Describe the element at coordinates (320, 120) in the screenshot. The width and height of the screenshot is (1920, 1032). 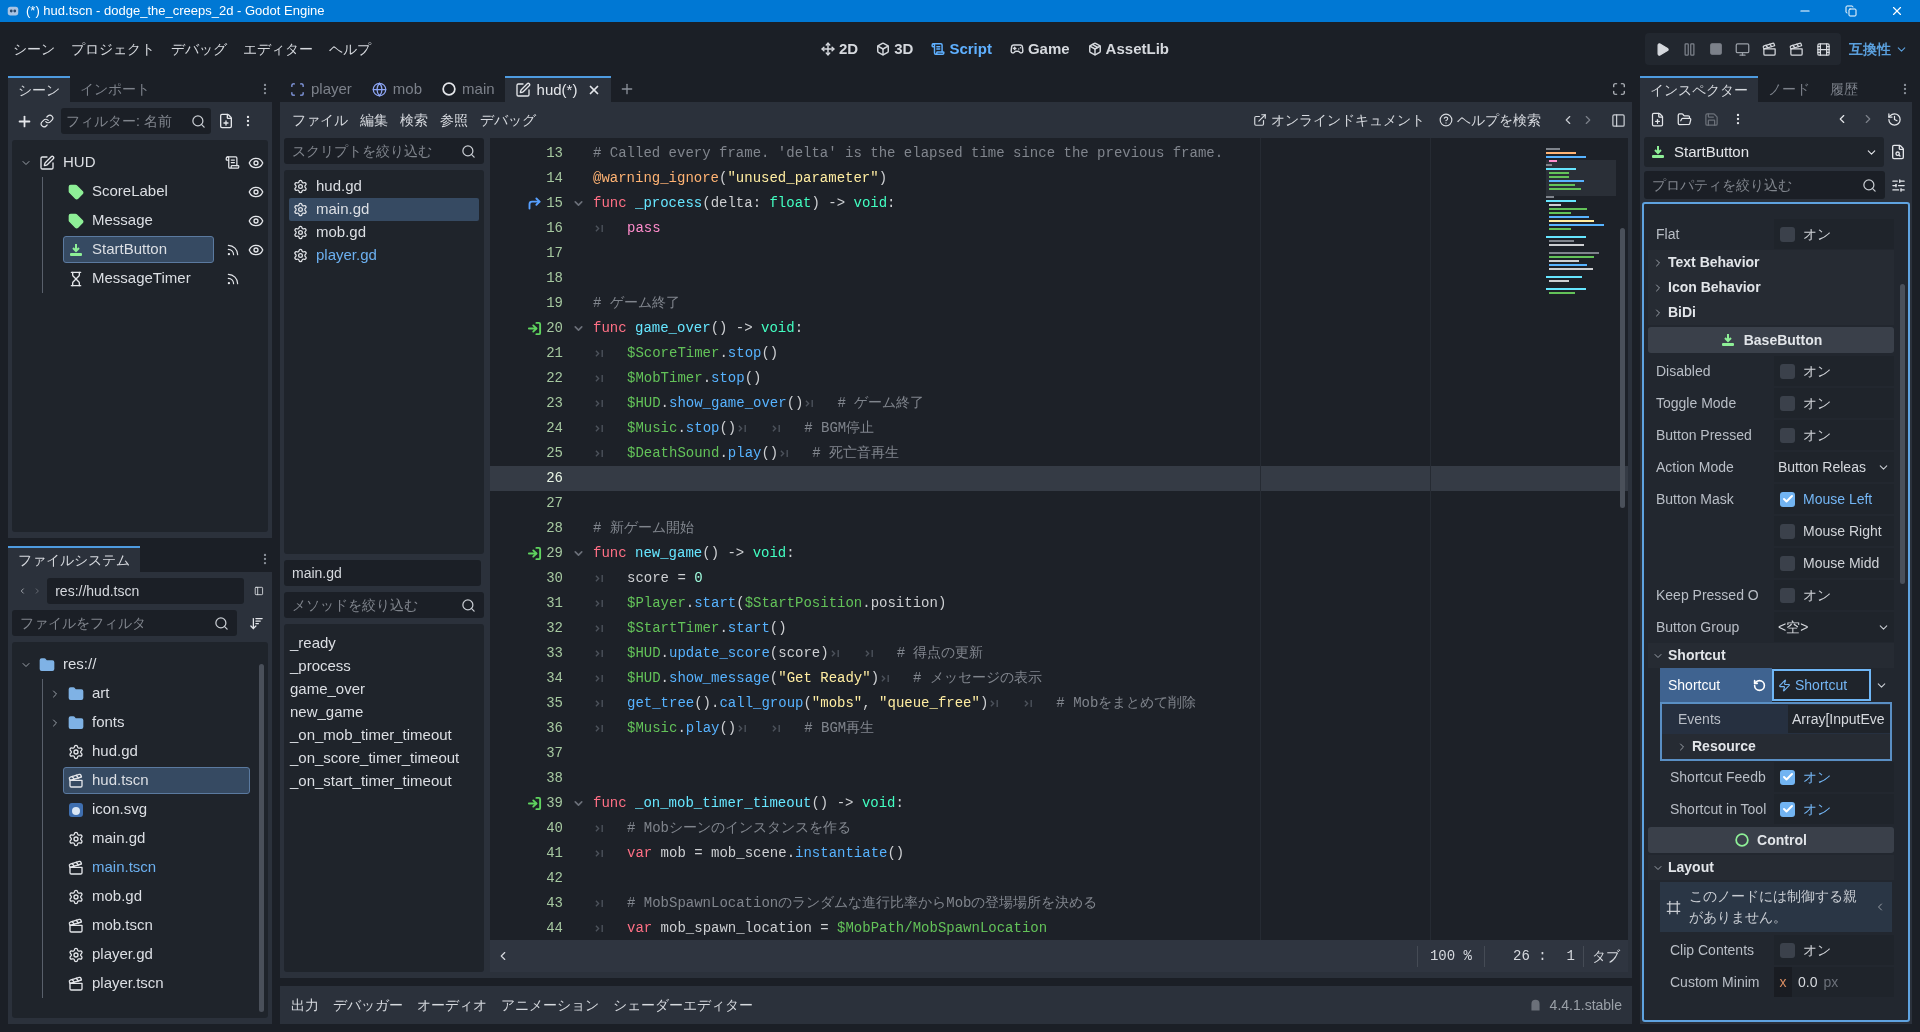
I see `menu-item: ファイル` at that location.